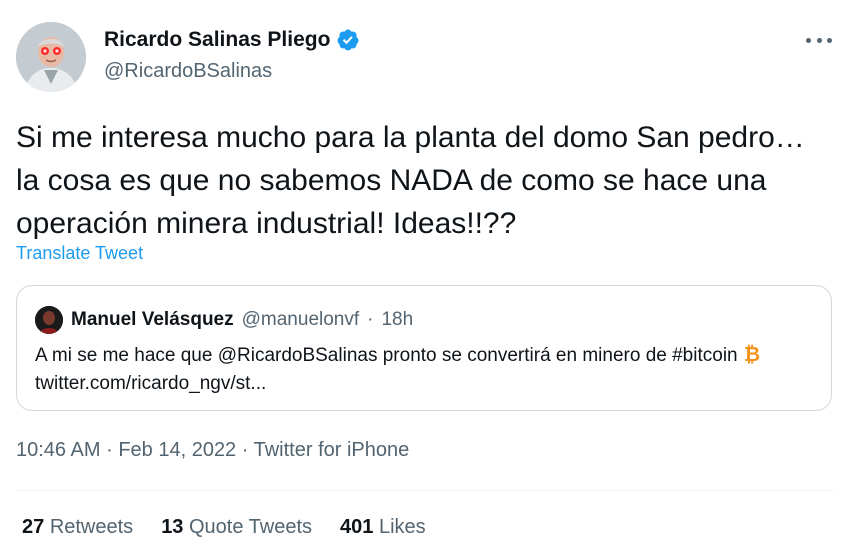 This screenshot has width=850, height=559. What do you see at coordinates (397, 320) in the screenshot?
I see `quoted-tweet-time: 18h` at bounding box center [397, 320].